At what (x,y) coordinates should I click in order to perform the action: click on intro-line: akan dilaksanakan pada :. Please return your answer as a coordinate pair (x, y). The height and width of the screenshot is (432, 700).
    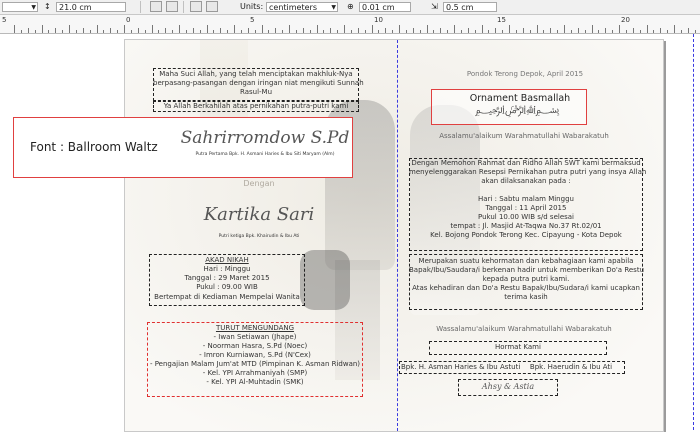
    Looking at the image, I should click on (526, 181).